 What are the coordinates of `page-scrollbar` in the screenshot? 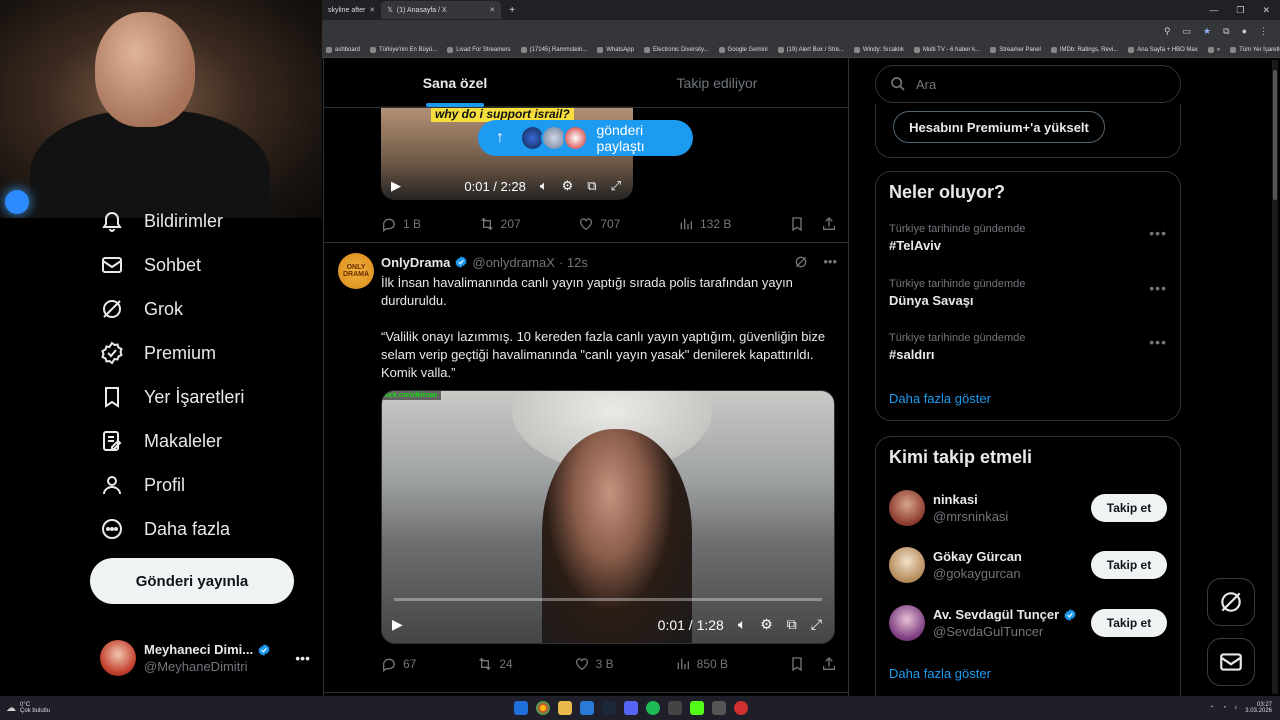 It's located at (1275, 377).